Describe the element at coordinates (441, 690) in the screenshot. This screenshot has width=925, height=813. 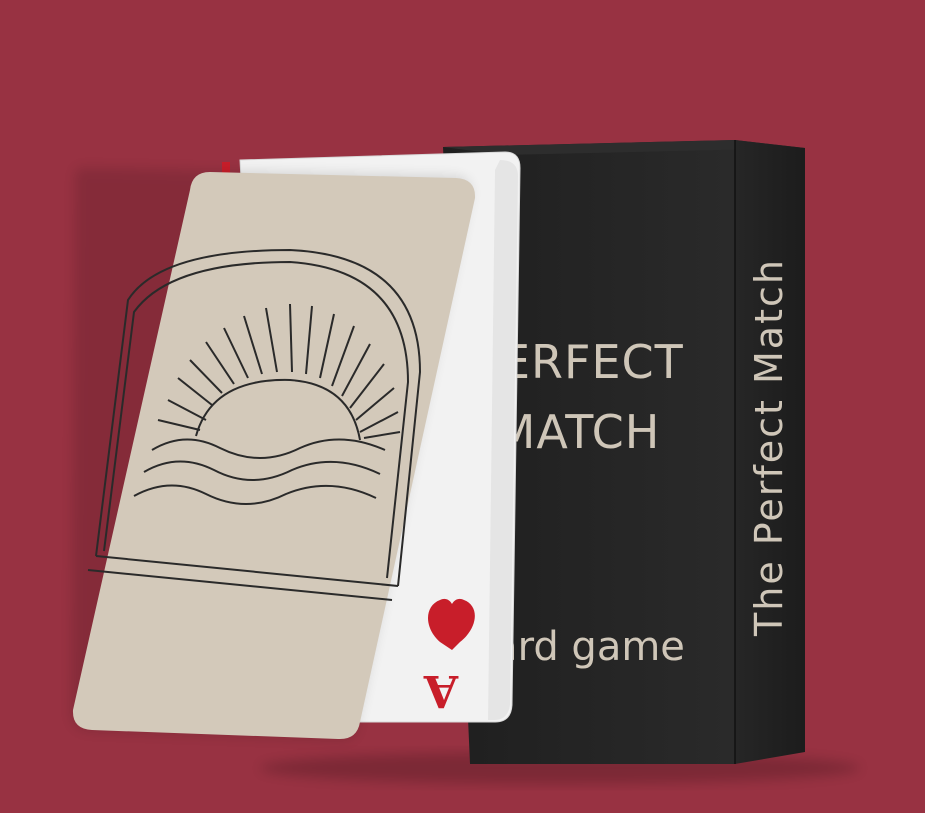
I see `ace-rank-label: A` at that location.